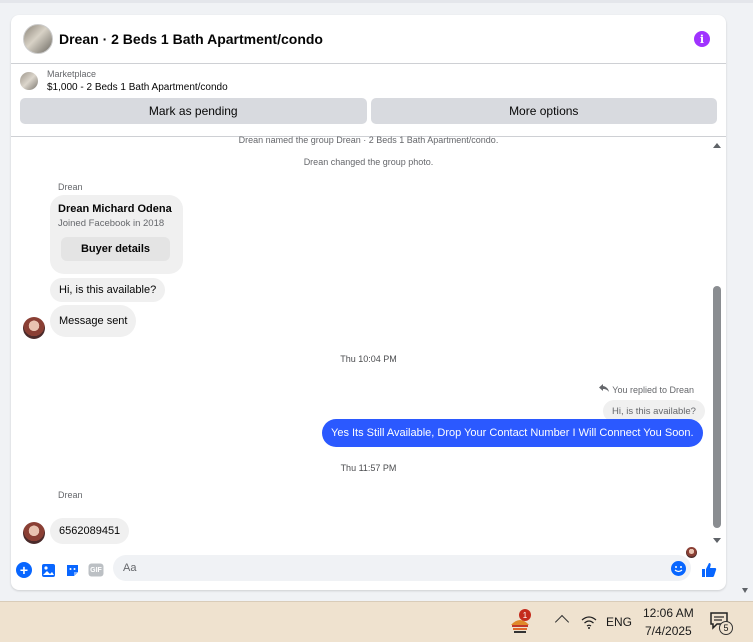  What do you see at coordinates (376, 621) in the screenshot?
I see `taskbar: 1 ENG 12:06 AM 7/4/2025 5` at bounding box center [376, 621].